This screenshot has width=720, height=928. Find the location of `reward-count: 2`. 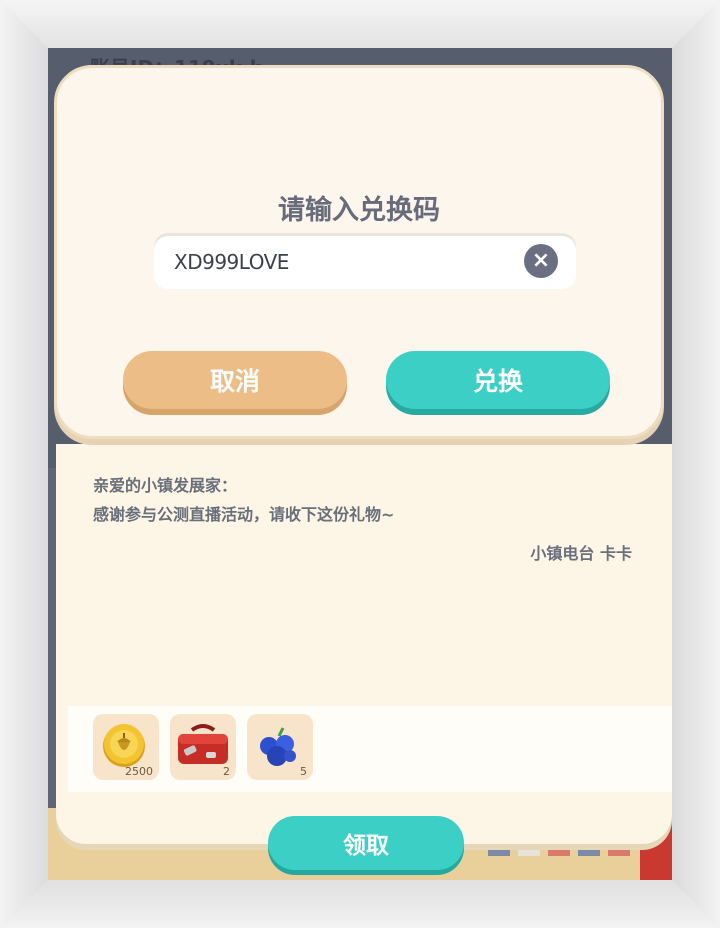

reward-count: 2 is located at coordinates (226, 771).